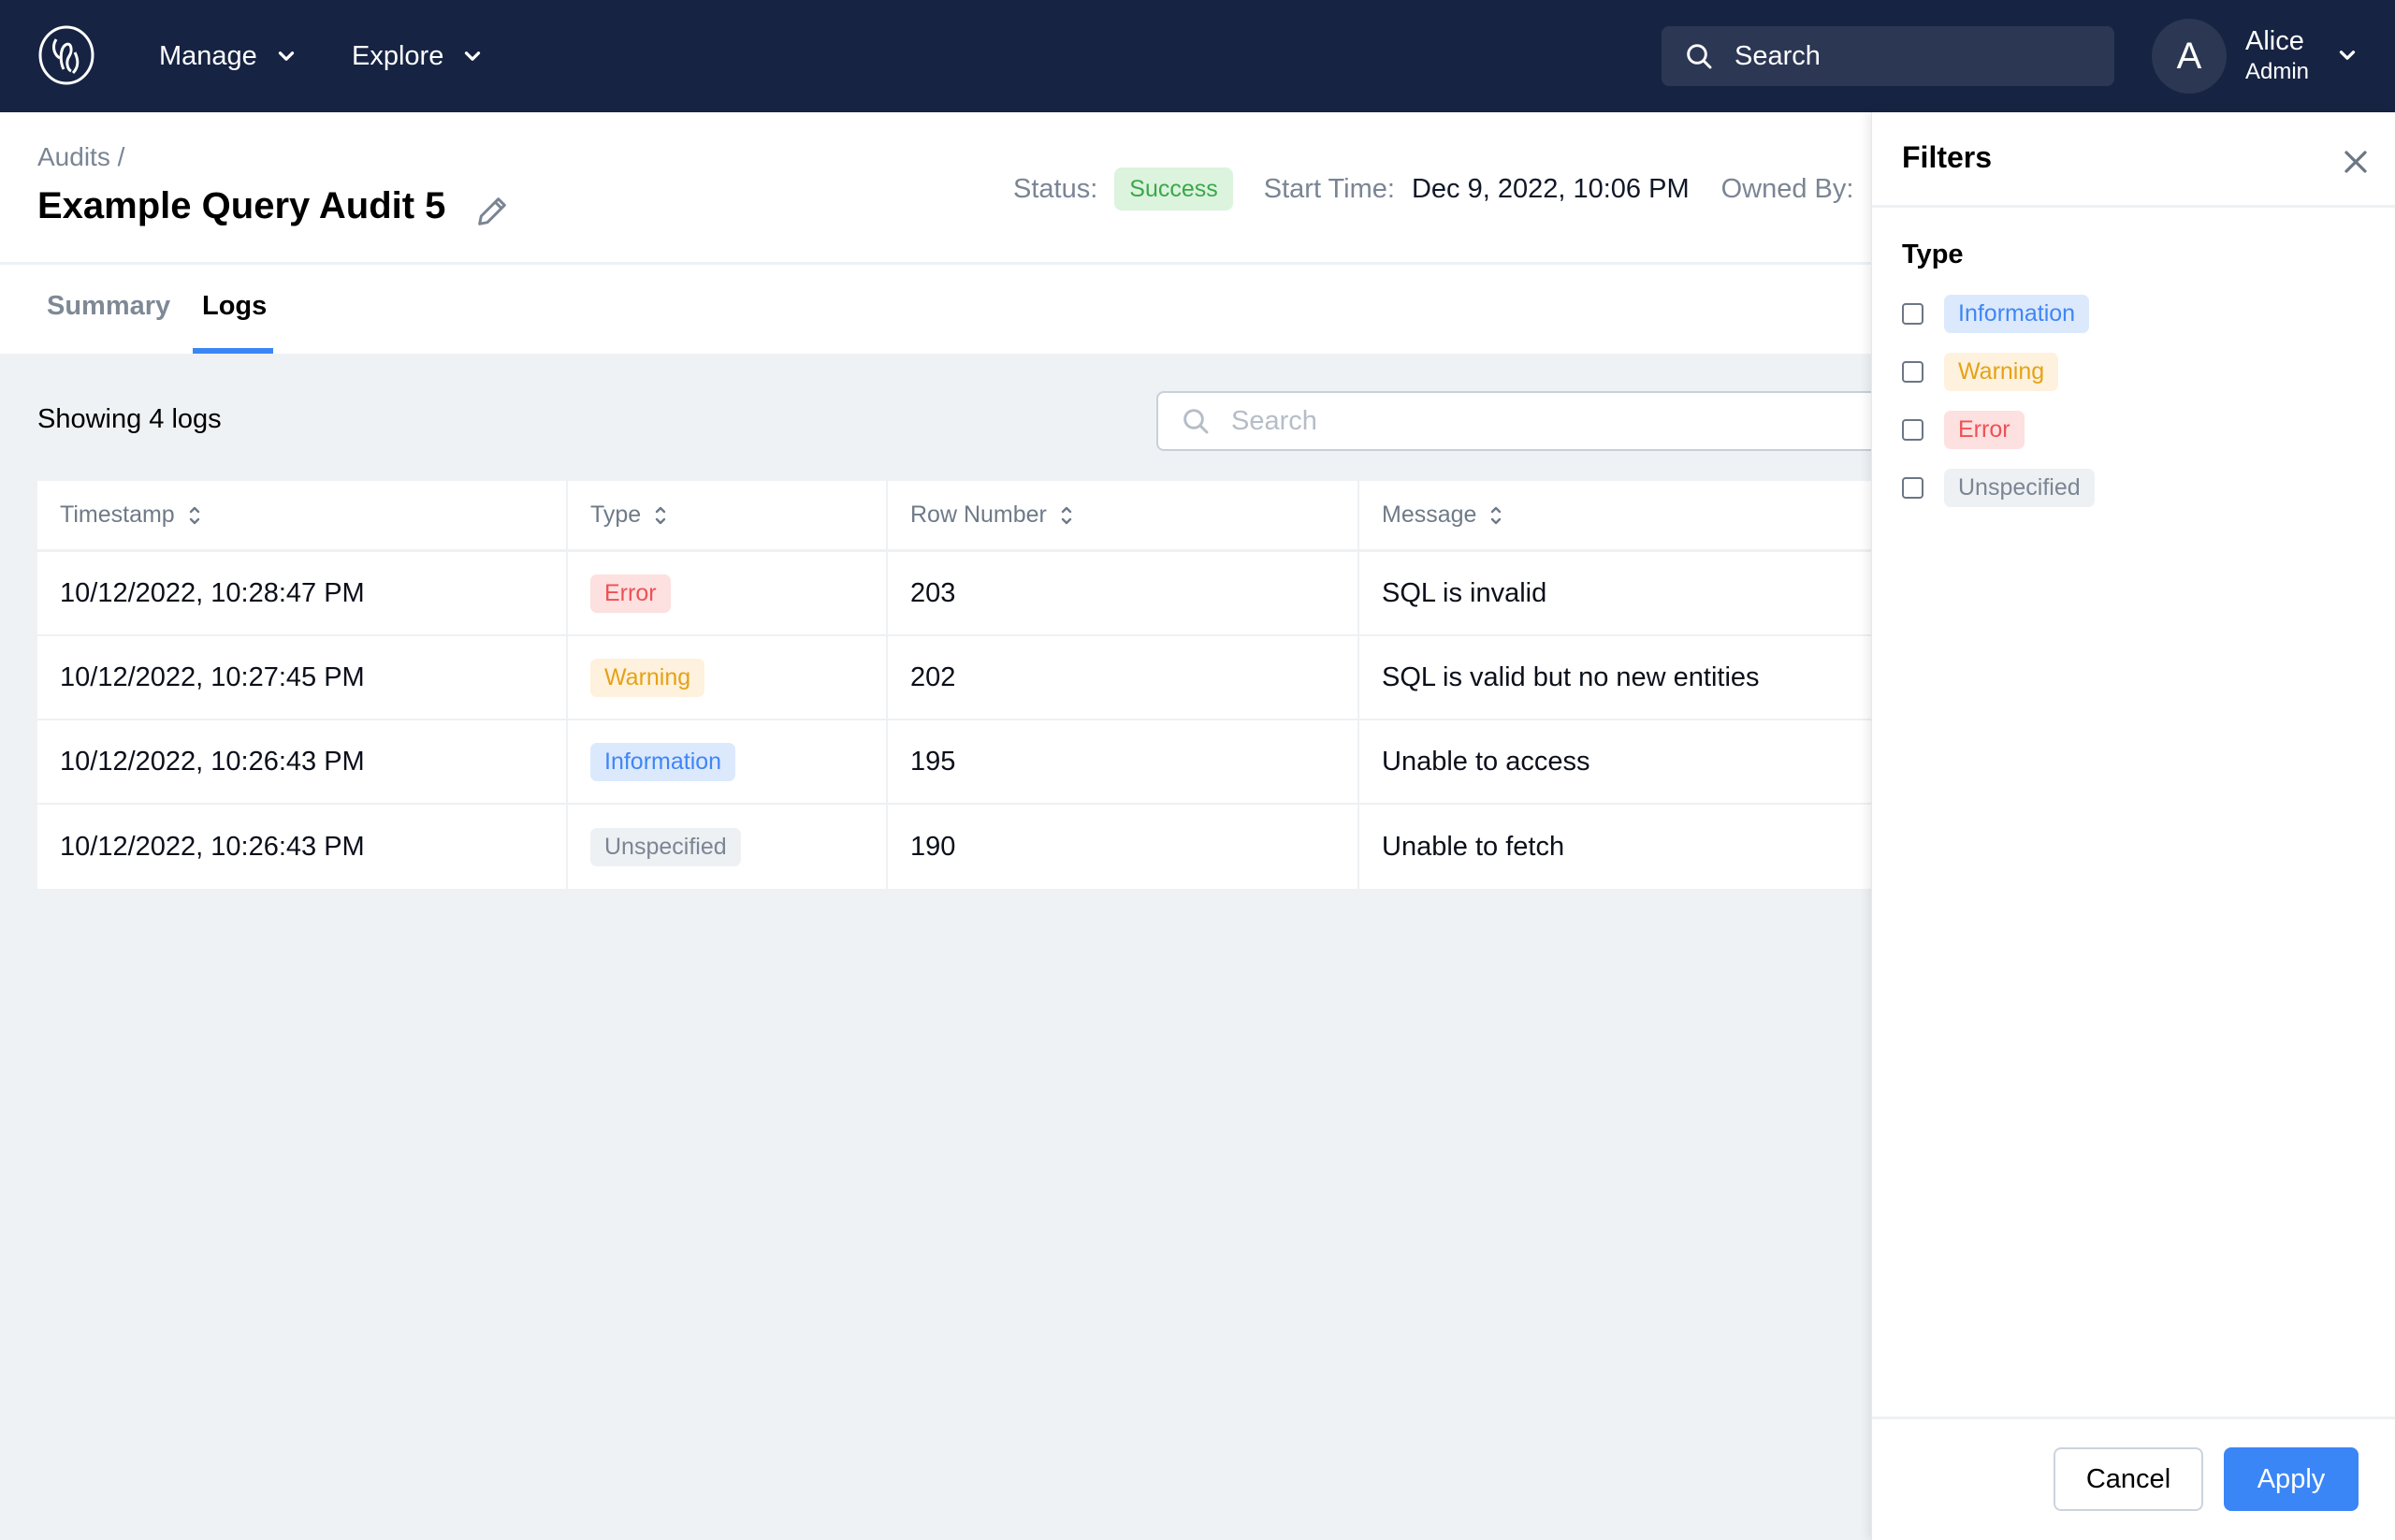  I want to click on column-header-timestamp: Timestamp, so click(302, 515).